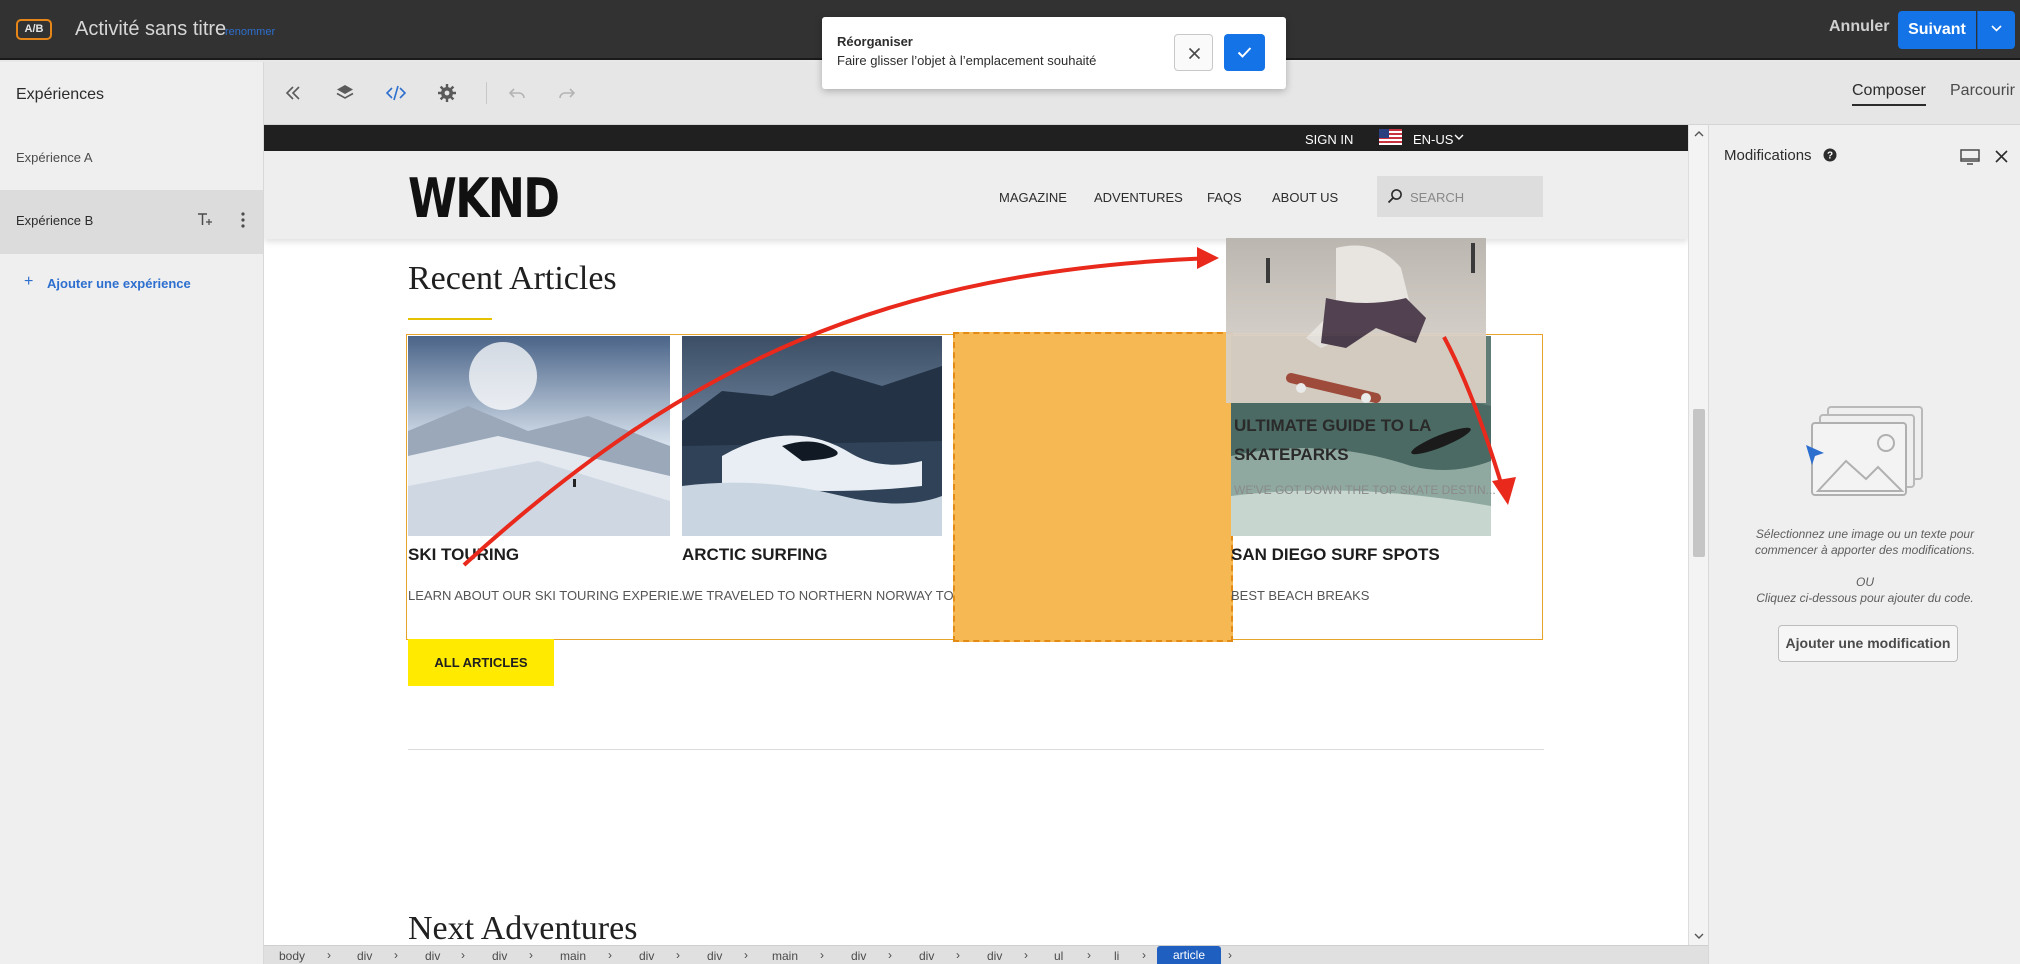 The width and height of the screenshot is (2020, 964). Describe the element at coordinates (1982, 91) in the screenshot. I see `tab-browse: Parcourir` at that location.